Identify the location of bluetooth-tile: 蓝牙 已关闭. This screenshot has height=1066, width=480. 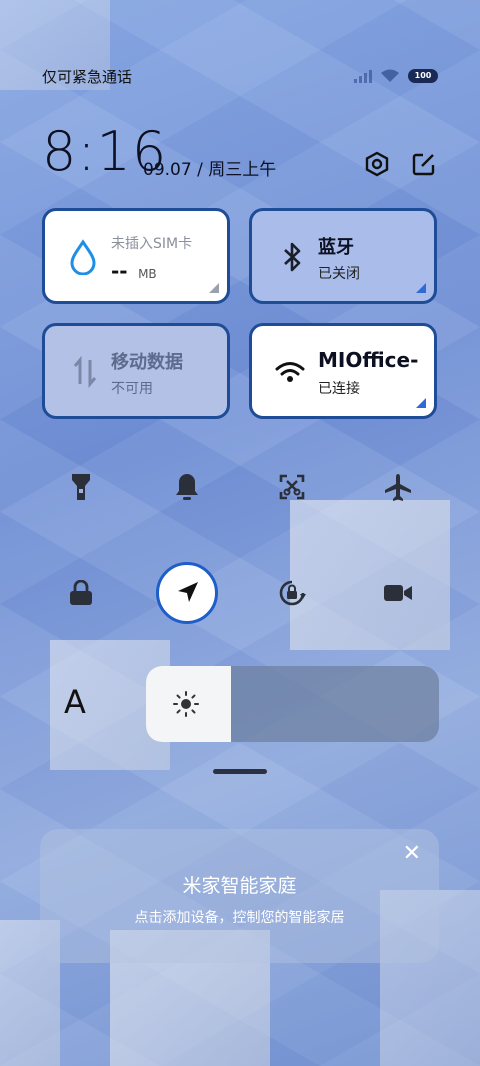
(343, 256).